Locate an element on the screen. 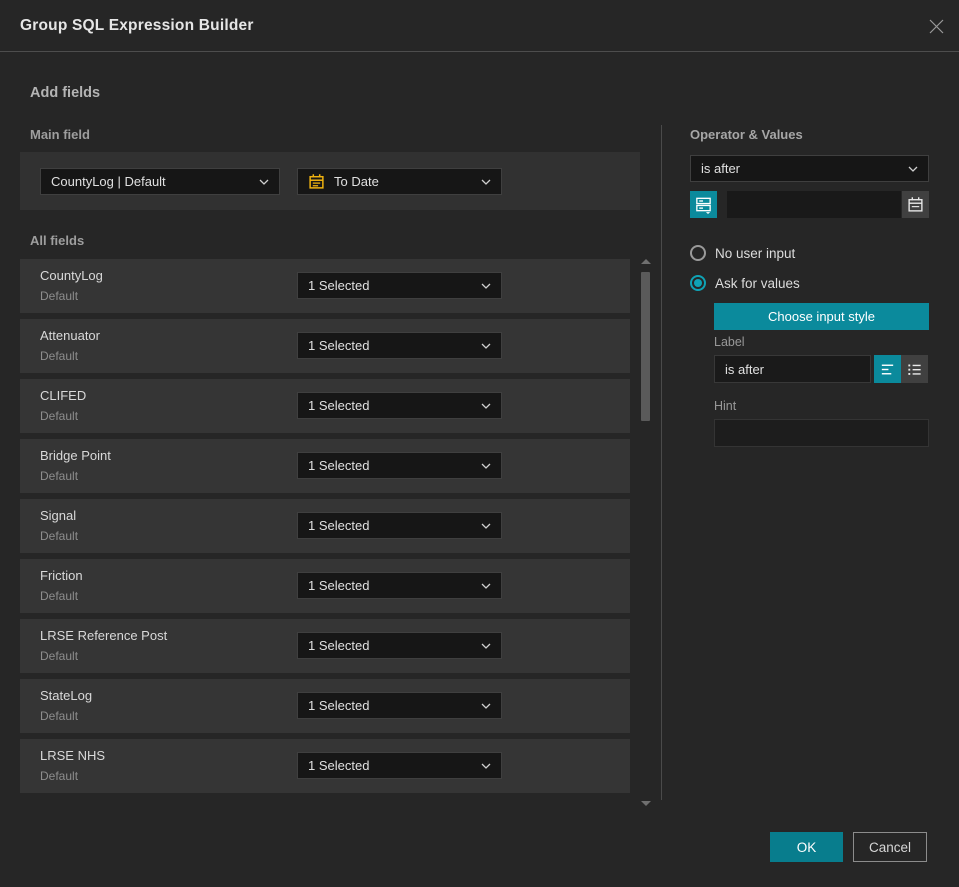 Image resolution: width=959 pixels, height=887 pixels. main-field-label: Main field is located at coordinates (60, 134).